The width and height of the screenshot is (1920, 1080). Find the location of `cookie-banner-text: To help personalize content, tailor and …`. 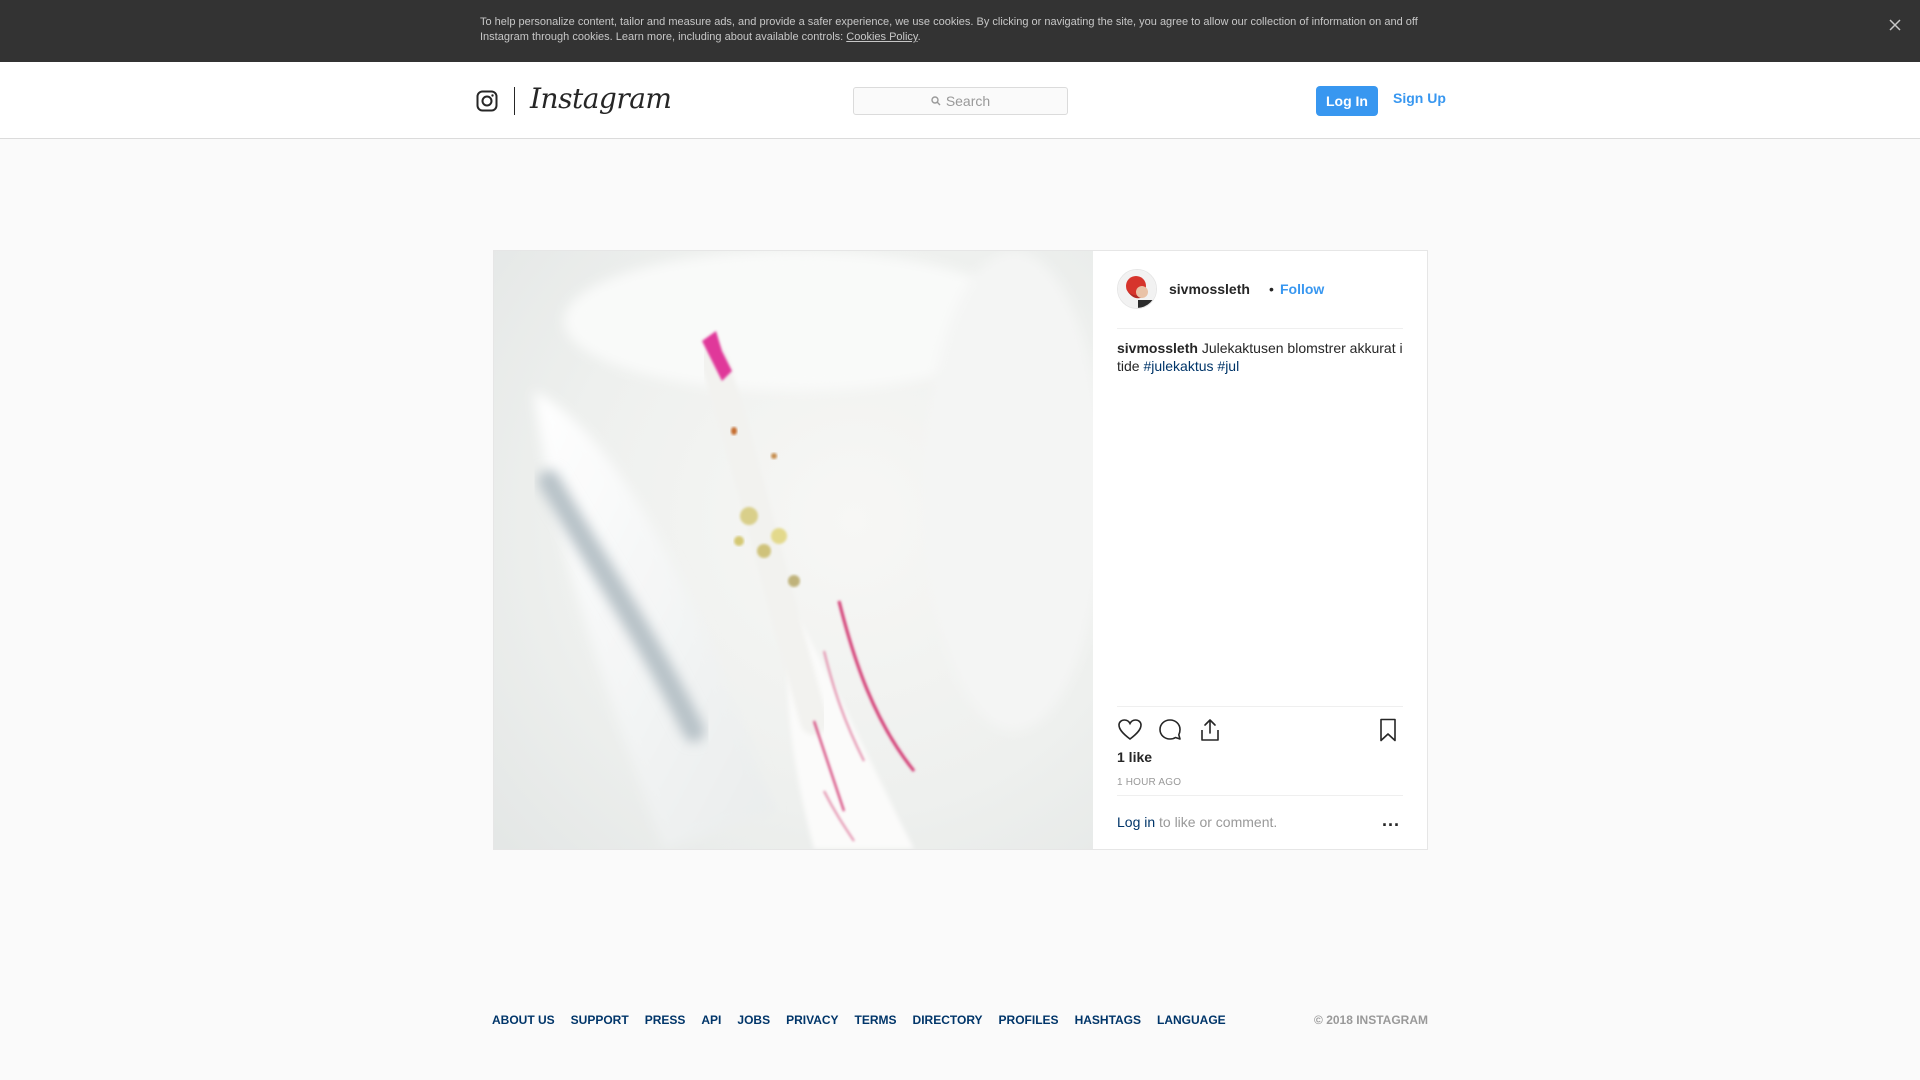

cookie-banner-text: To help personalize content, tailor and … is located at coordinates (950, 30).